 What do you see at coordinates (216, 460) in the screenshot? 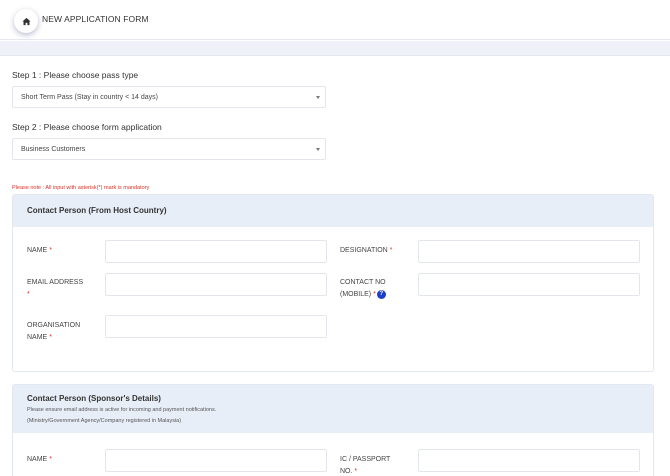
I see `sponsor-name-input` at bounding box center [216, 460].